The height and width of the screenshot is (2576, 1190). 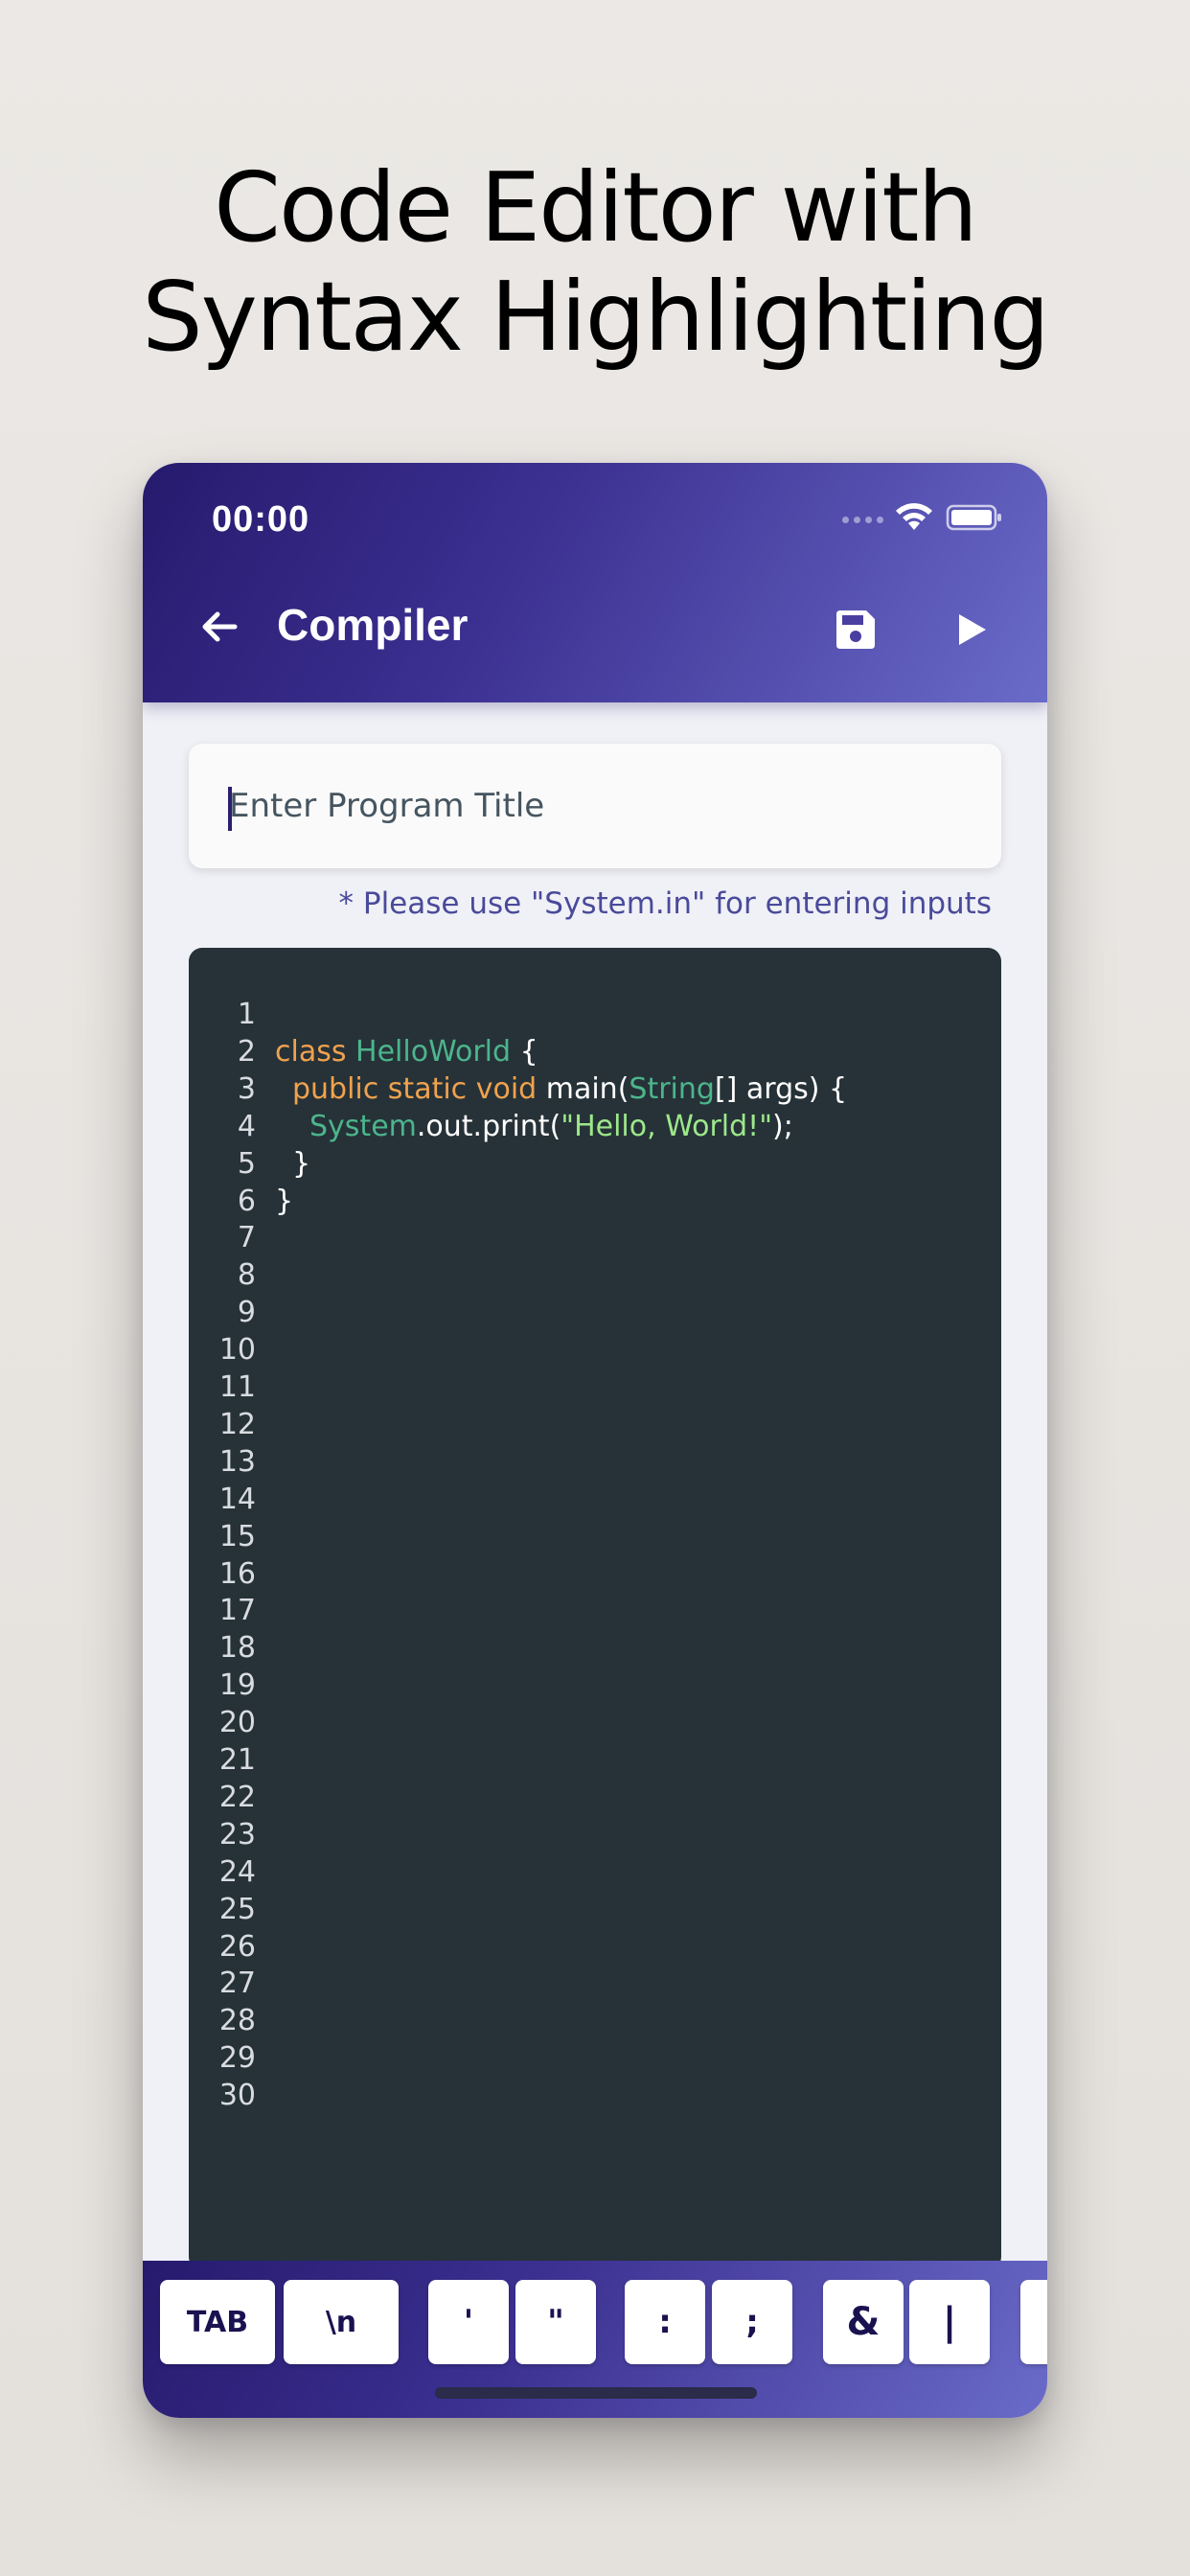 What do you see at coordinates (595, 2095) in the screenshot?
I see `line-number-row: 30` at bounding box center [595, 2095].